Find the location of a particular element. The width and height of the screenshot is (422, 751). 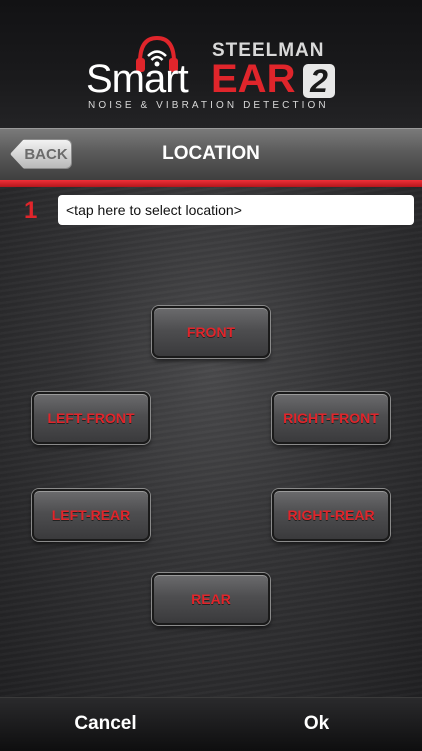

brand-product-main: EAR is located at coordinates (253, 79).